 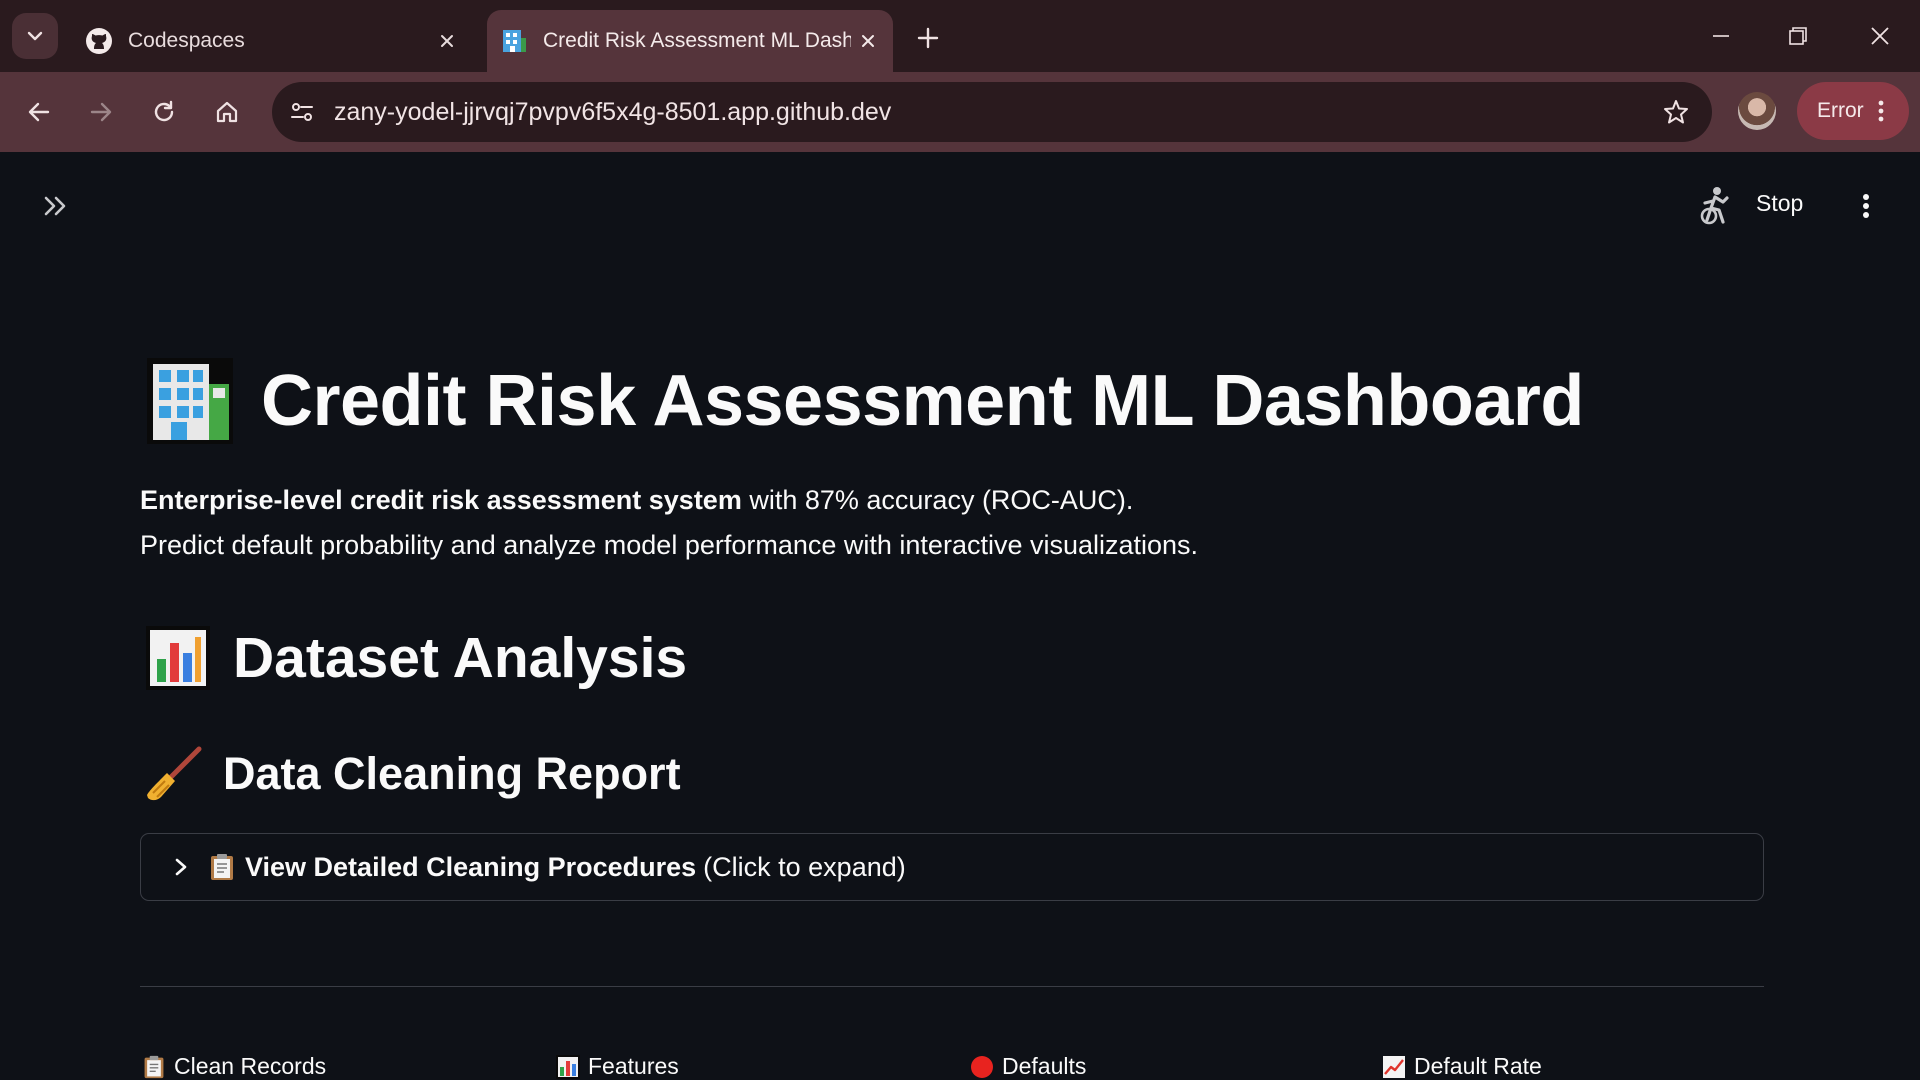 I want to click on subsection-title-text: Data Cleaning Report, so click(x=452, y=773).